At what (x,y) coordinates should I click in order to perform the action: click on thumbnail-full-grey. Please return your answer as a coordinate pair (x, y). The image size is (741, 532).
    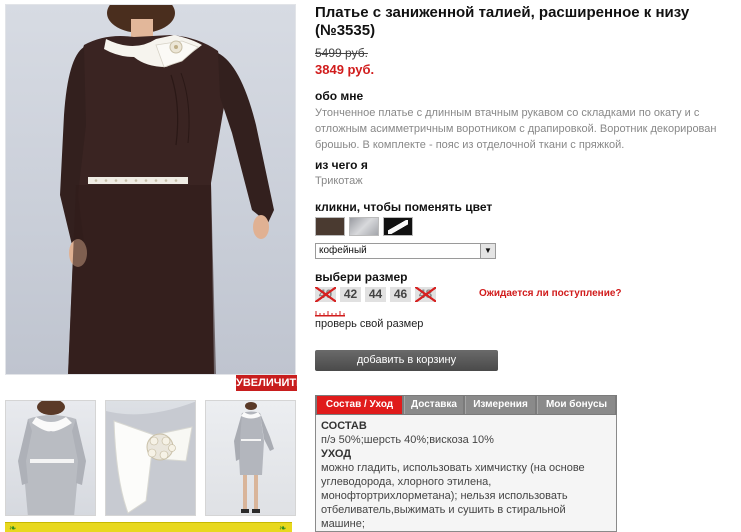
    Looking at the image, I should click on (250, 458).